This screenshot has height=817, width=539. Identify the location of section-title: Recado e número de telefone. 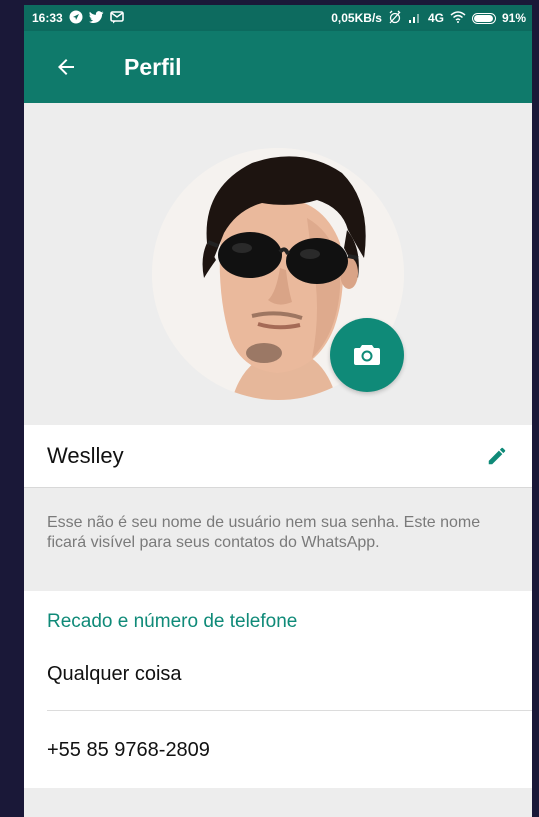
(172, 621).